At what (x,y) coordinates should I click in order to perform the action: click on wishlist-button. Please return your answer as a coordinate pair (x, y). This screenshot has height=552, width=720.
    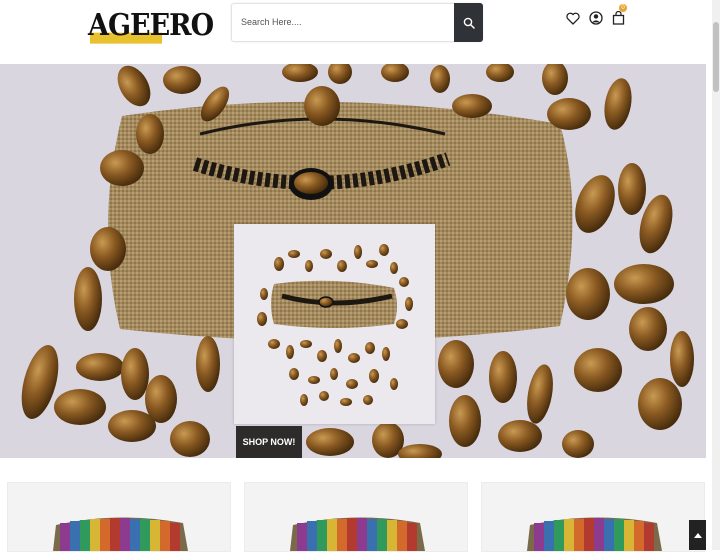
    Looking at the image, I should click on (573, 18).